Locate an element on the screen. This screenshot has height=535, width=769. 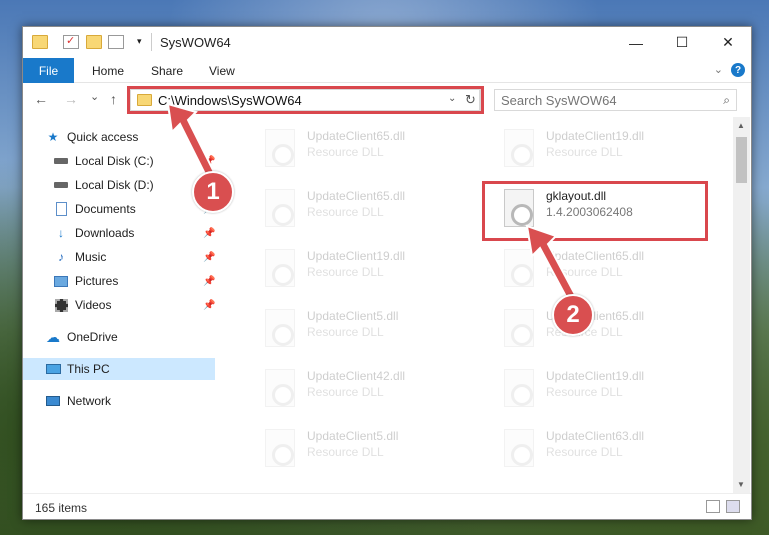
callout-2: 2 is located at coordinates (573, 315).